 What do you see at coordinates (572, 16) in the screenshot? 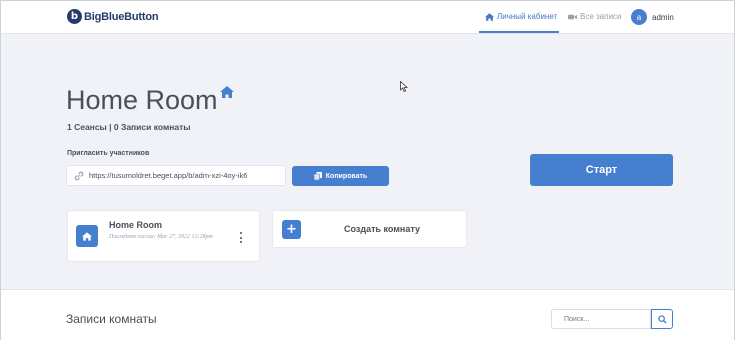
I see `video-icon` at bounding box center [572, 16].